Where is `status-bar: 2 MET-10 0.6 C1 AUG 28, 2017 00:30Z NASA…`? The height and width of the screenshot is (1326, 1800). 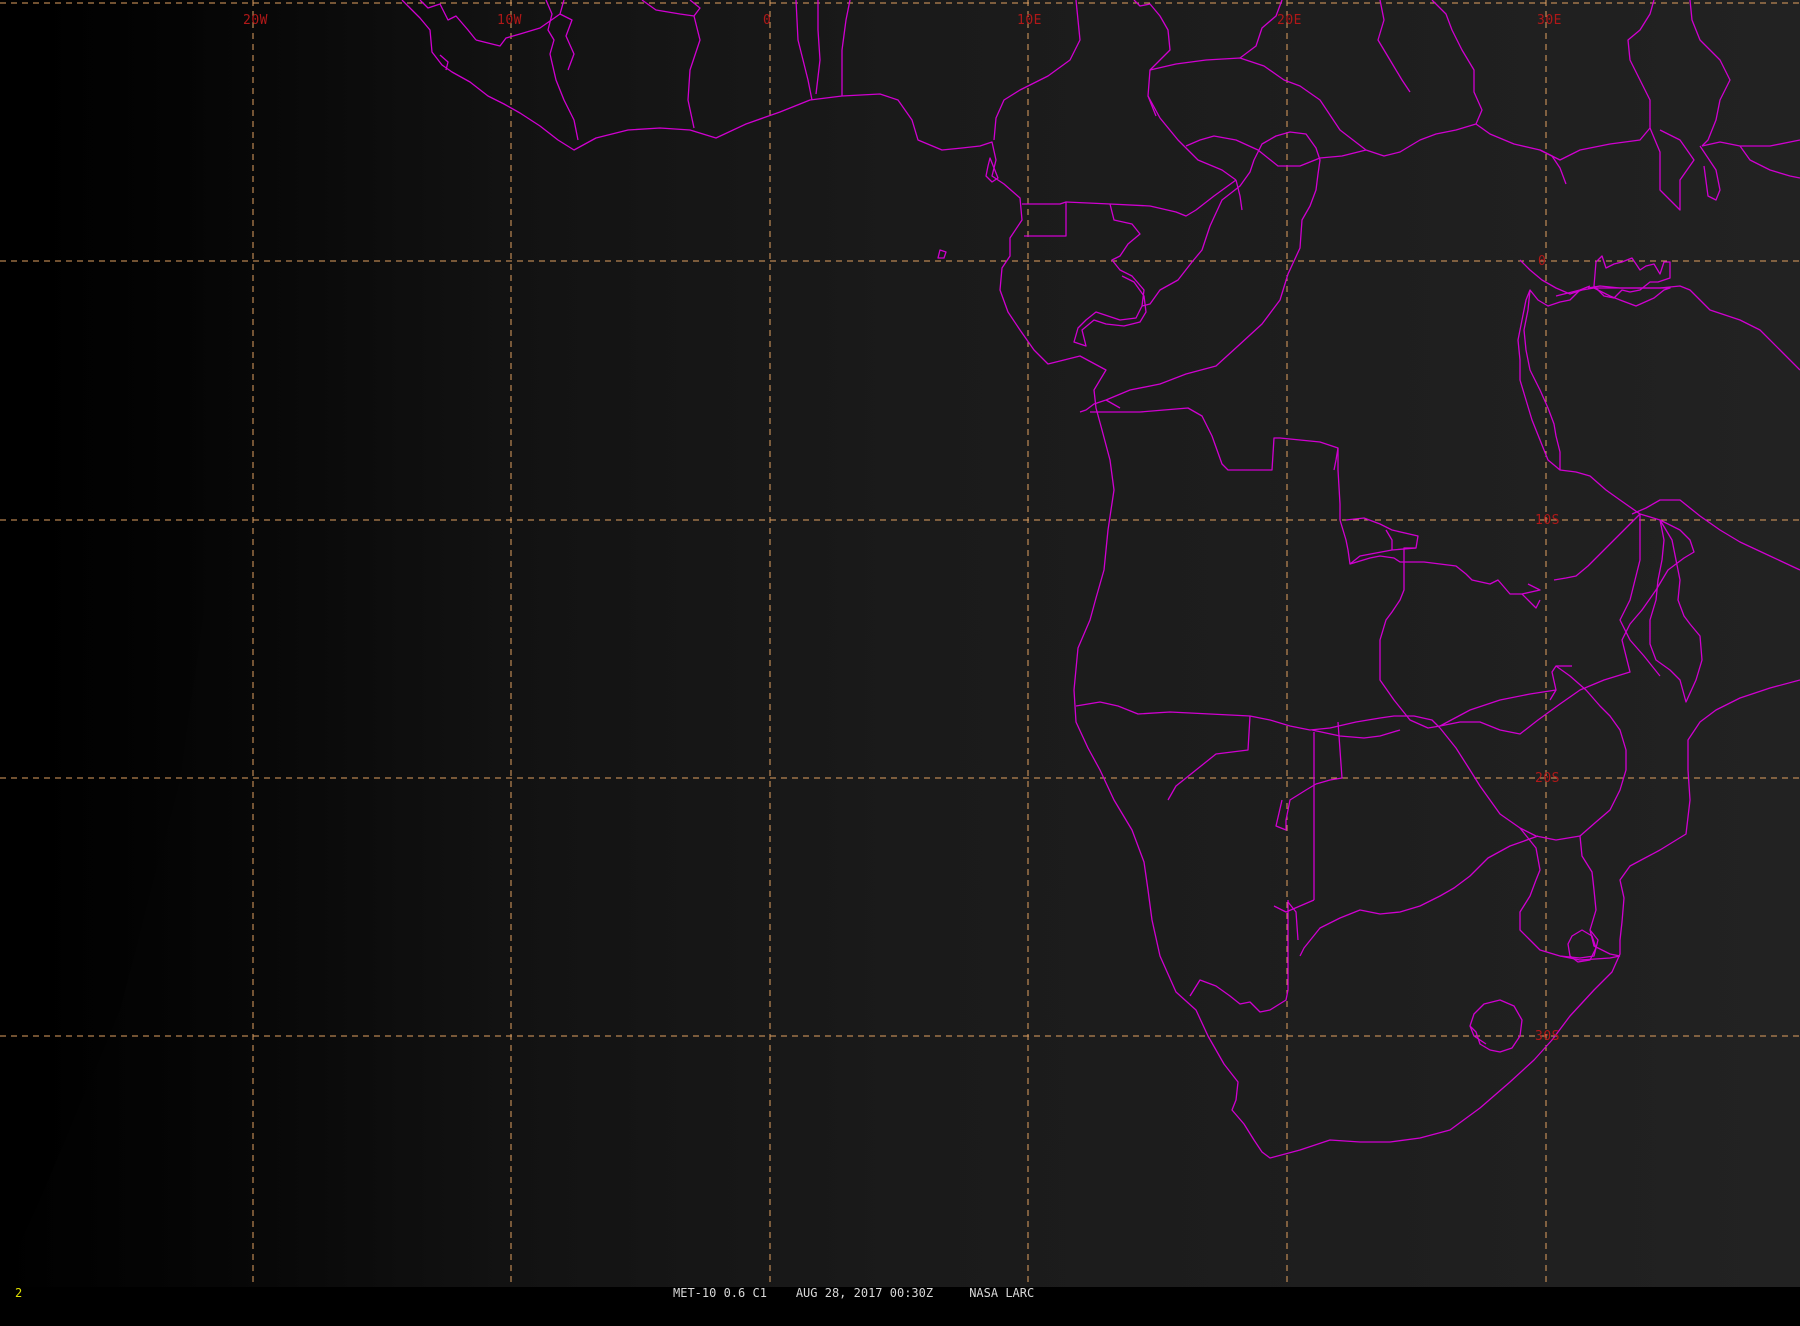
status-bar: 2 MET-10 0.6 C1 AUG 28, 2017 00:30Z NASA… is located at coordinates (900, 1293).